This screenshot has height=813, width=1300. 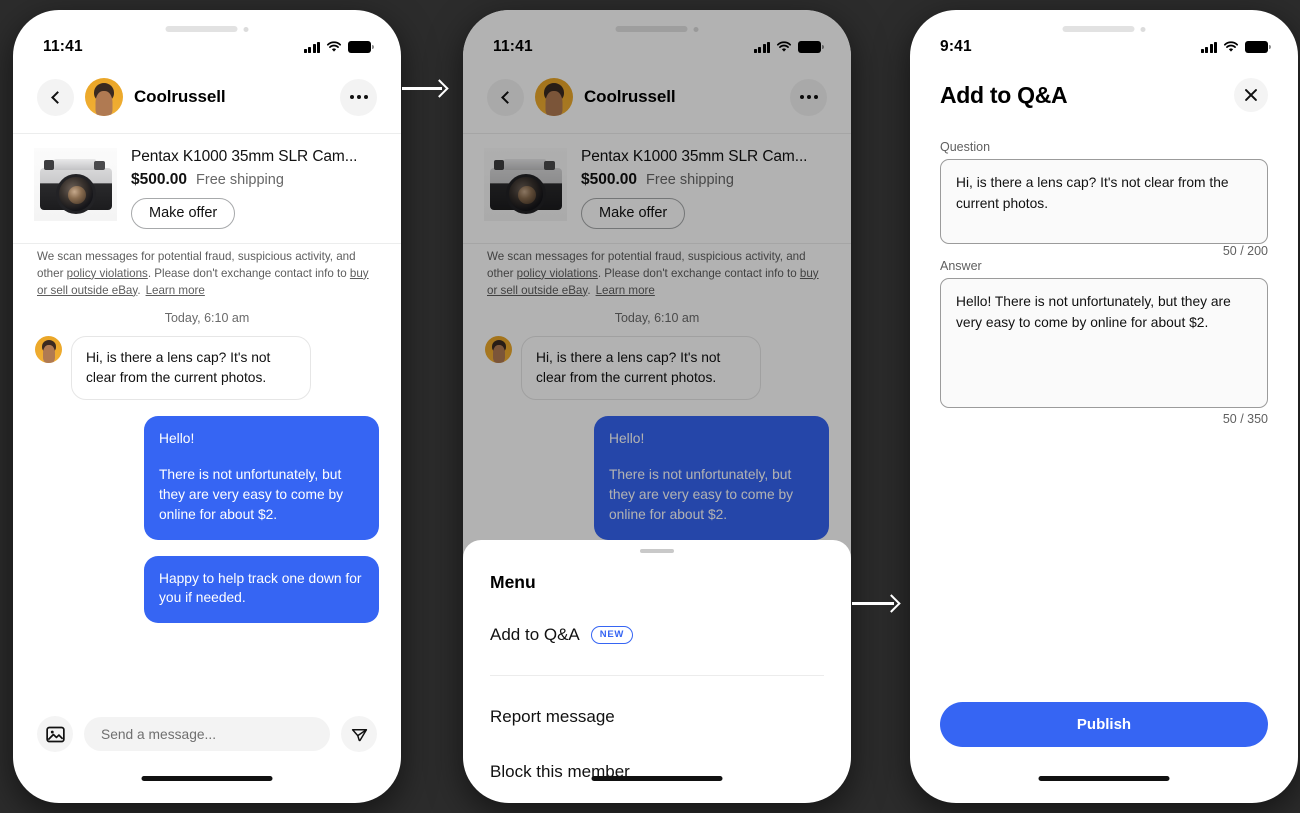 What do you see at coordinates (956, 46) in the screenshot?
I see `status-time: 9:41` at bounding box center [956, 46].